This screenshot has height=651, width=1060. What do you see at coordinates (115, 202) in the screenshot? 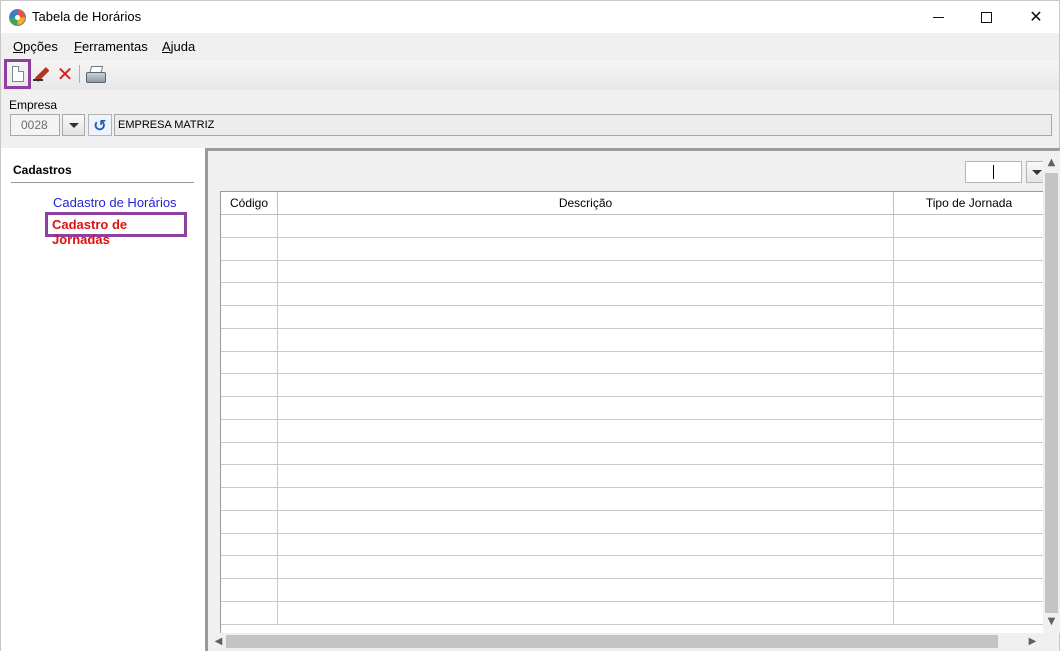
I see `link-cadastro-horarios: Cadastro de Horários` at bounding box center [115, 202].